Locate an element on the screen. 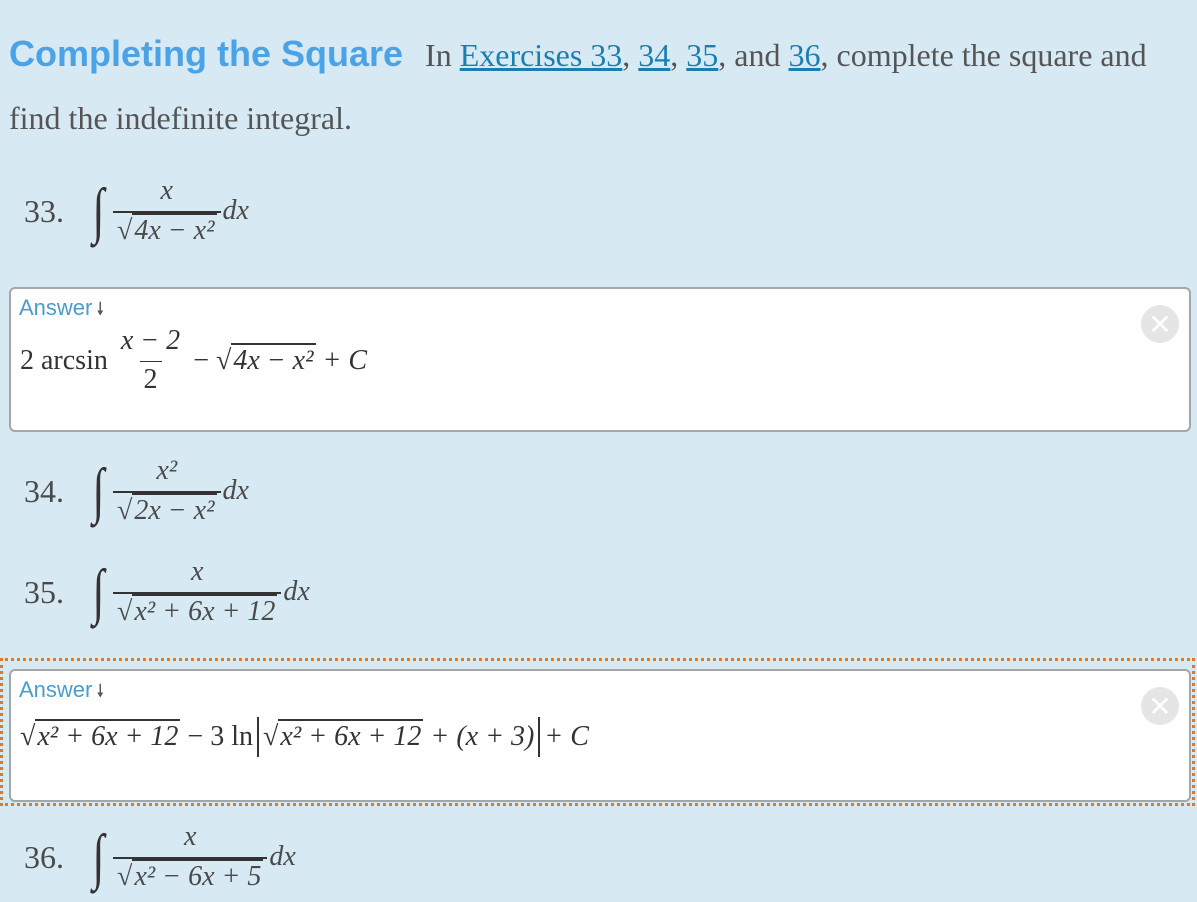 This screenshot has height=902, width=1197. abs-bar-right is located at coordinates (539, 737).